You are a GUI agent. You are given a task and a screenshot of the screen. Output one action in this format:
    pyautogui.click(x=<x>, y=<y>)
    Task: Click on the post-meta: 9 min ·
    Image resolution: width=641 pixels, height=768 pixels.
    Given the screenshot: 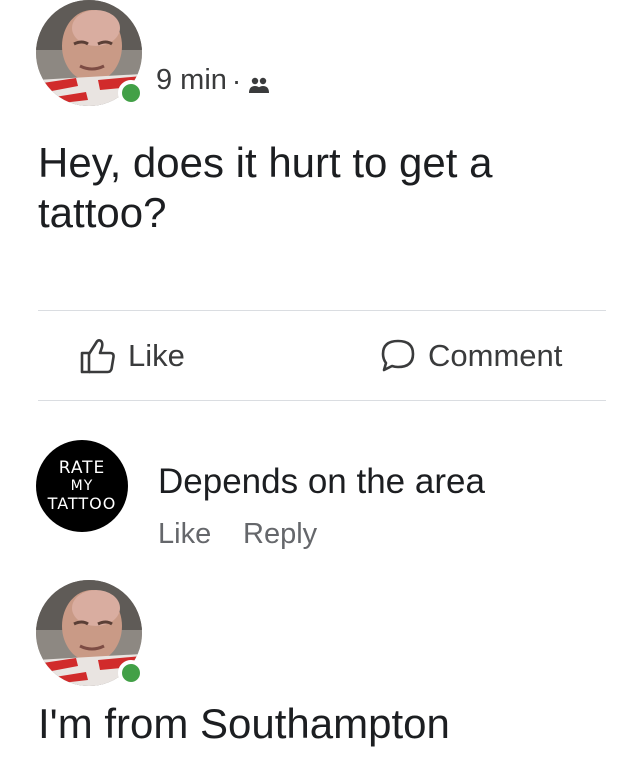 What is the action you would take?
    pyautogui.click(x=213, y=80)
    